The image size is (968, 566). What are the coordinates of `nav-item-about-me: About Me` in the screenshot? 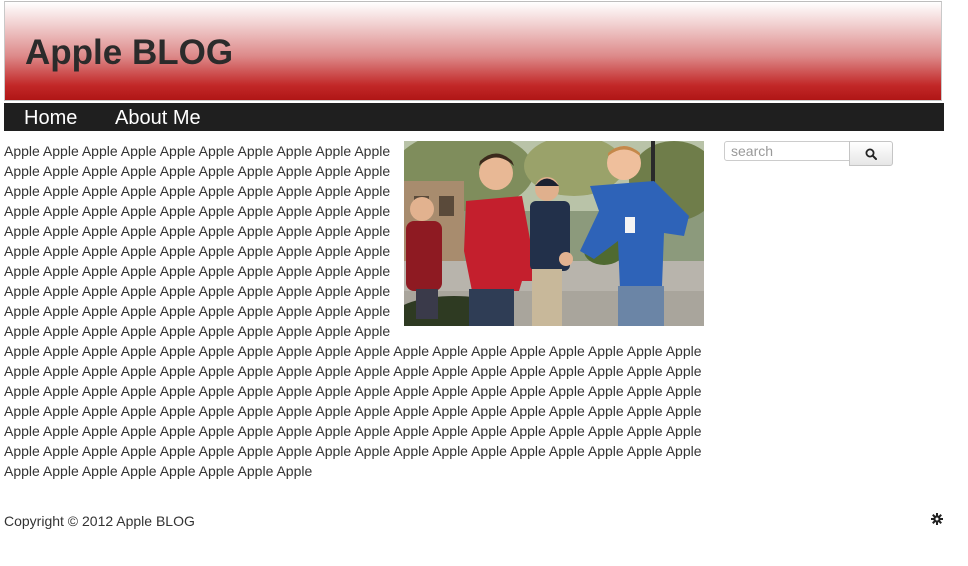 It's located at (158, 117).